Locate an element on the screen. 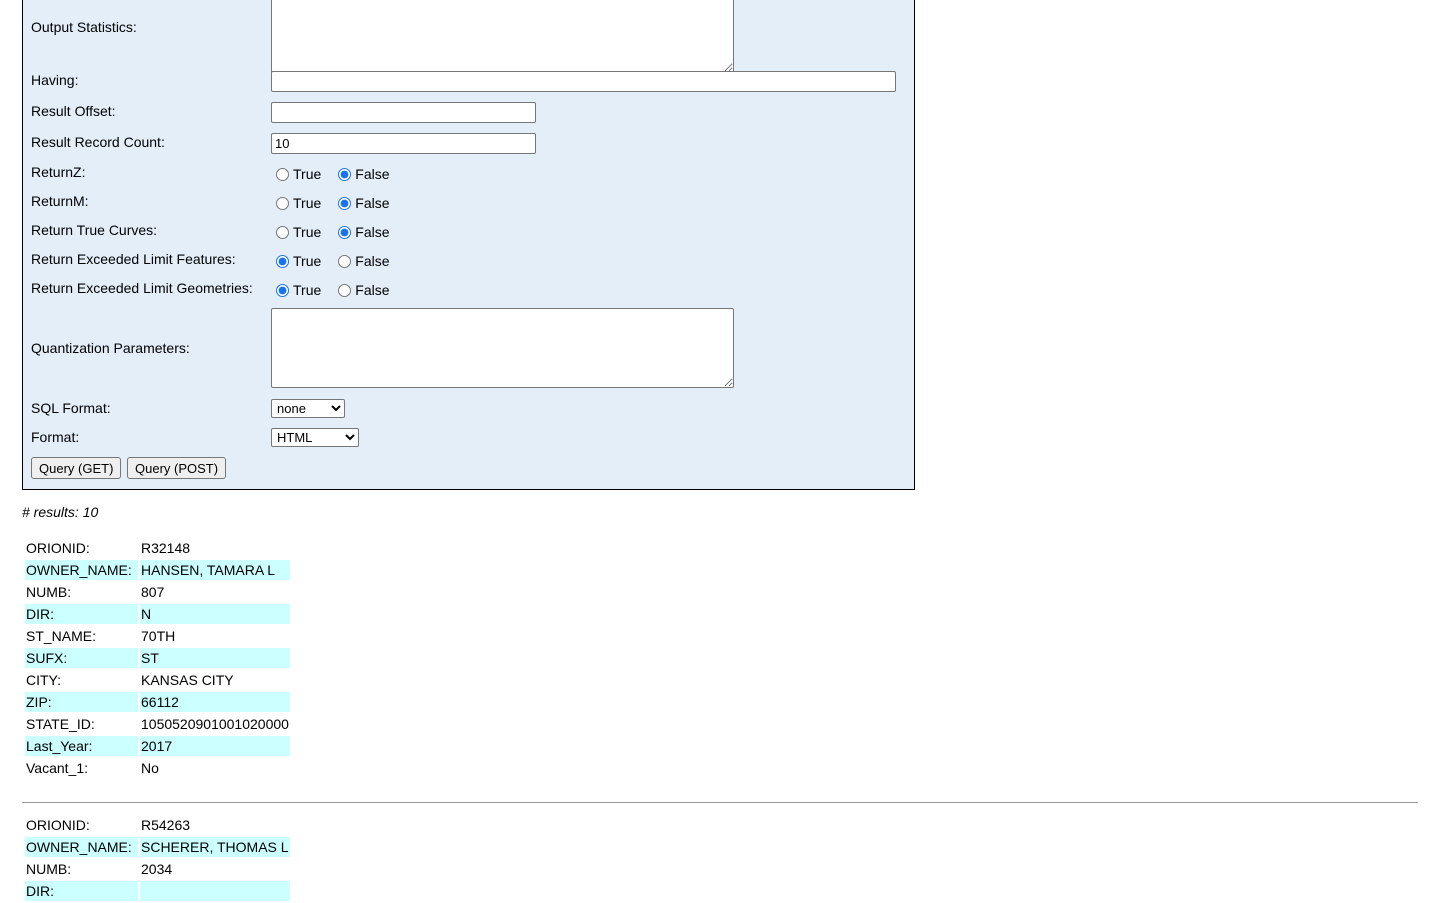 This screenshot has width=1440, height=903. record-field-row: ZIP: 66112 is located at coordinates (157, 702).